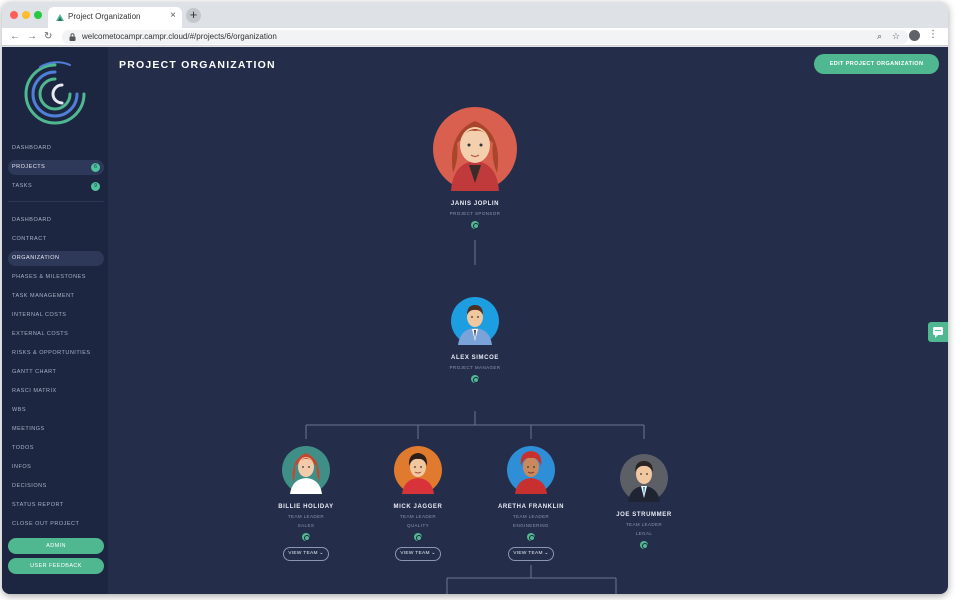 This screenshot has width=960, height=600. I want to click on chat-bubble-icon, so click(938, 332).